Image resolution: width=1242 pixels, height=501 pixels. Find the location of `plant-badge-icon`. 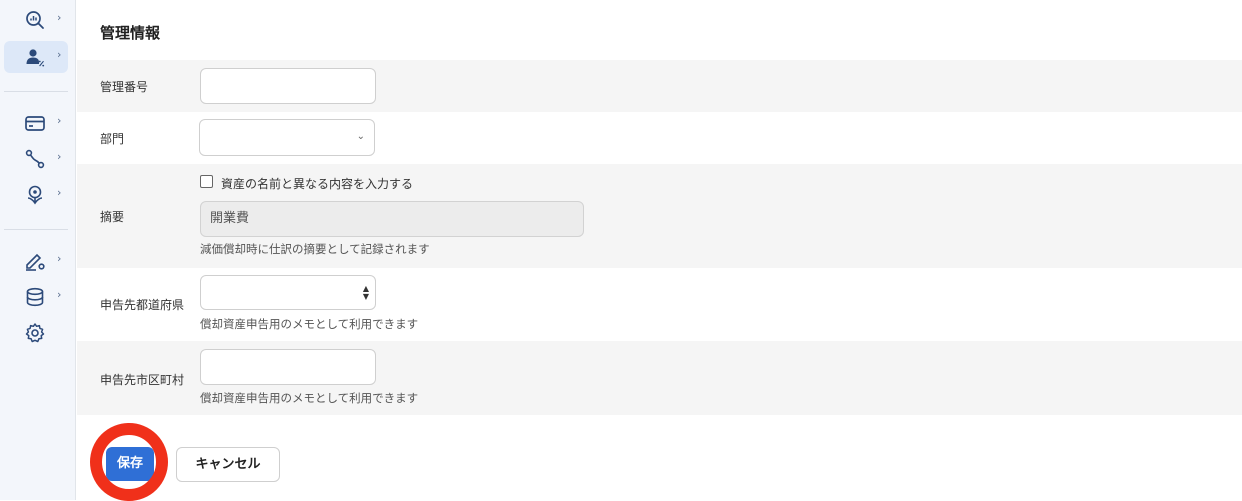

plant-badge-icon is located at coordinates (35, 195).